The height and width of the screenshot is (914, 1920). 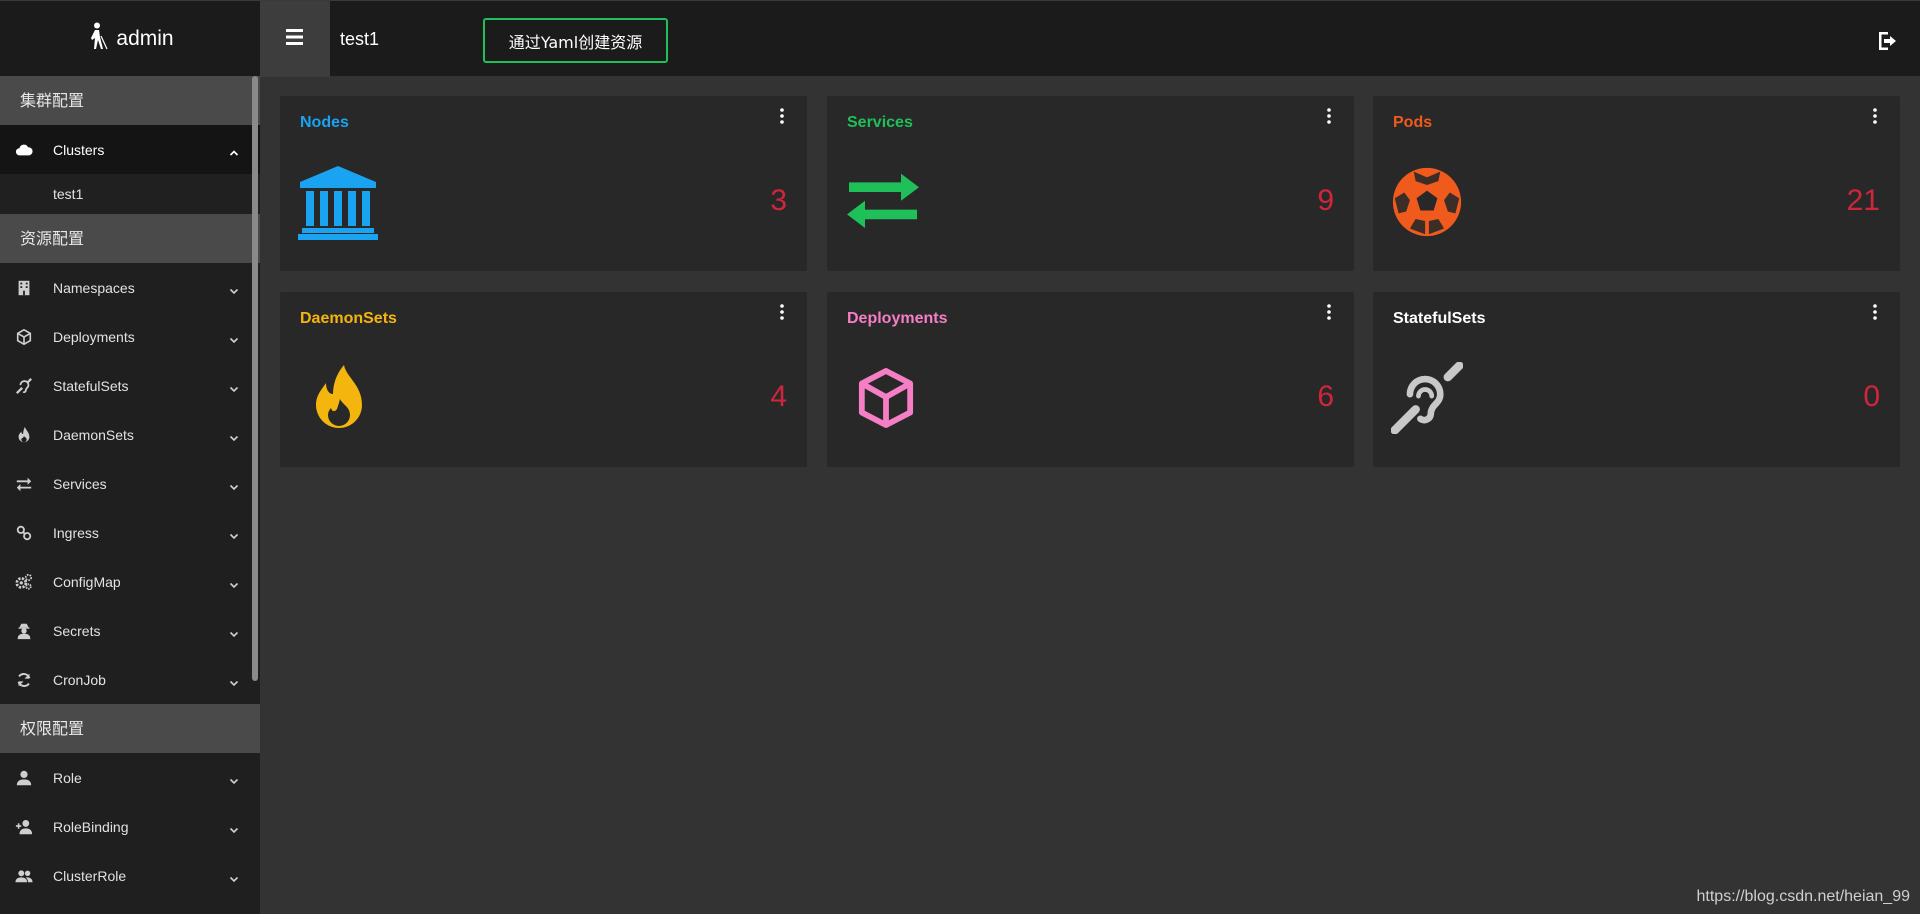 What do you see at coordinates (880, 122) in the screenshot?
I see `card-title: Services` at bounding box center [880, 122].